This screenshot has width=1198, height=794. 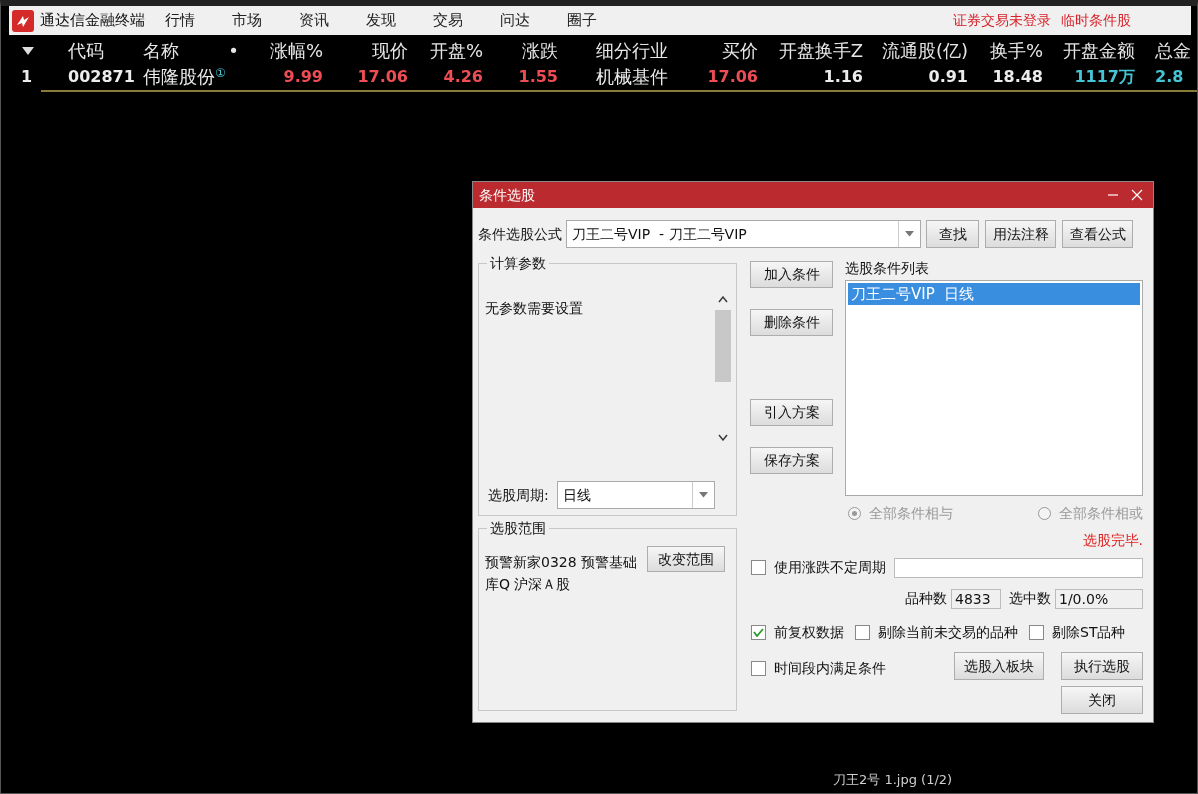 I want to click on field-label: 品种数, so click(x=926, y=598).